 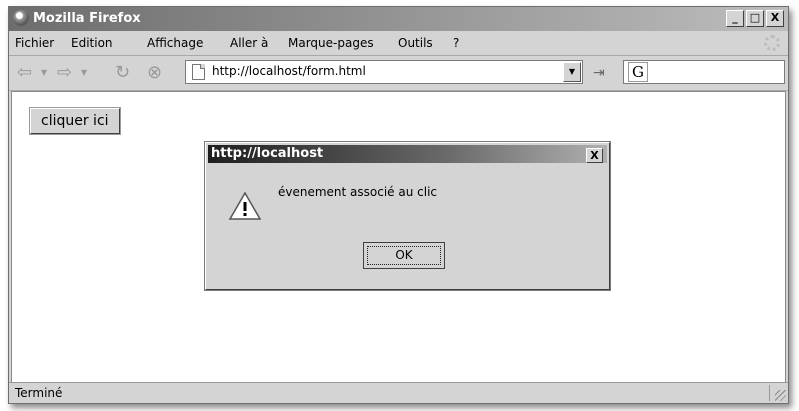 I want to click on maximize-button: □, so click(x=755, y=18).